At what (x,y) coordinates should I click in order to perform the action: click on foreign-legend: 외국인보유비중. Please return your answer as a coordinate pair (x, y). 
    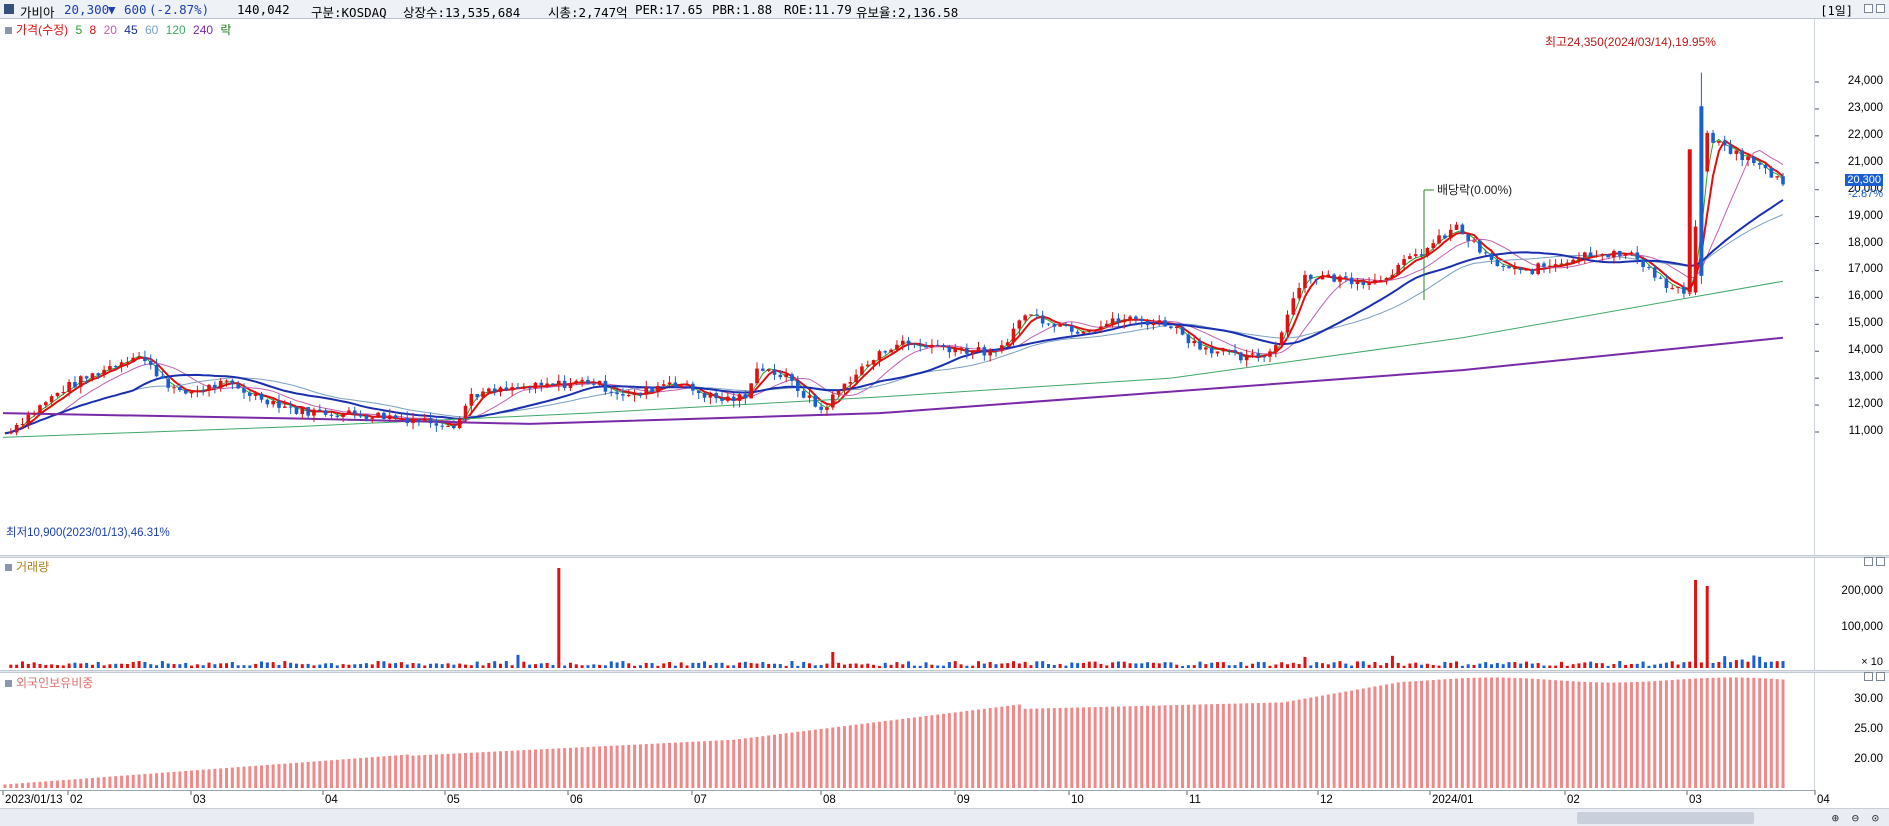
    Looking at the image, I should click on (51, 682).